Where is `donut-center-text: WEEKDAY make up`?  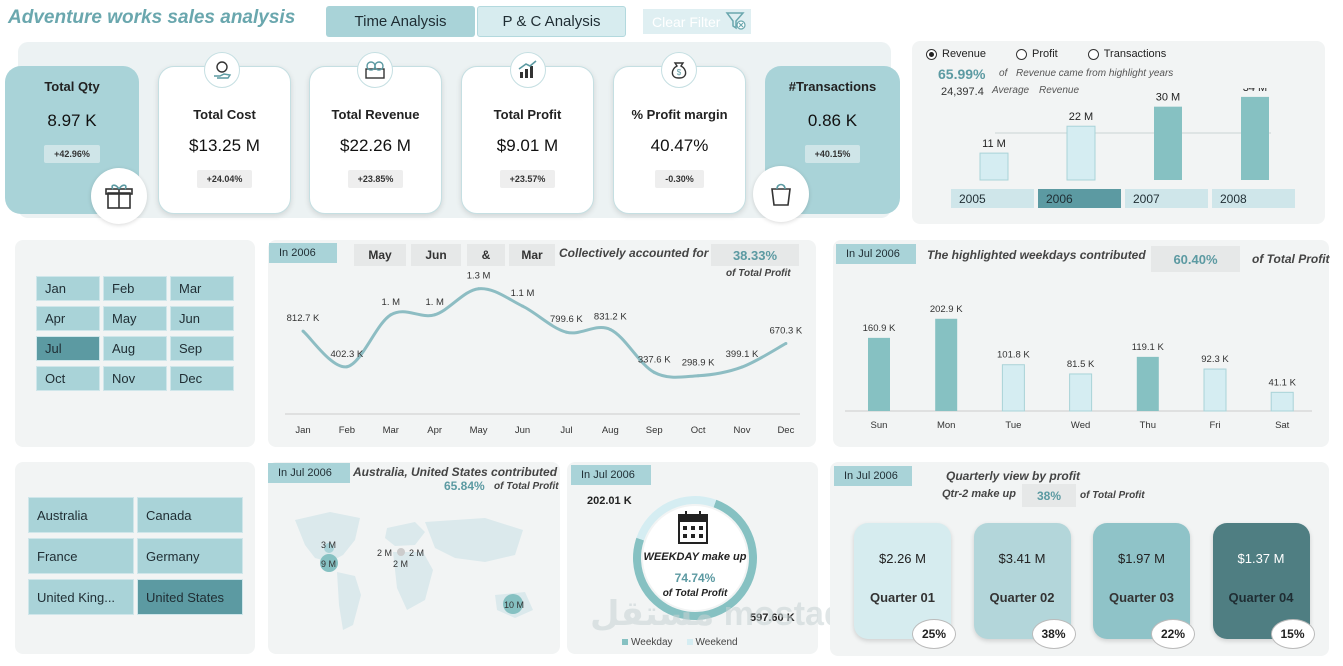
donut-center-text: WEEKDAY make up is located at coordinates (695, 557).